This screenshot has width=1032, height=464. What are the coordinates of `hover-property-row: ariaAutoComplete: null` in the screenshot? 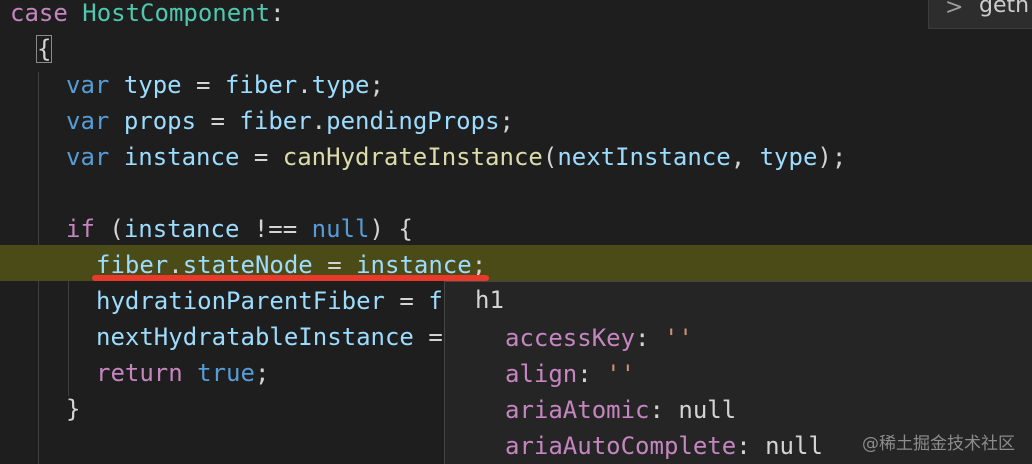 It's located at (664, 446).